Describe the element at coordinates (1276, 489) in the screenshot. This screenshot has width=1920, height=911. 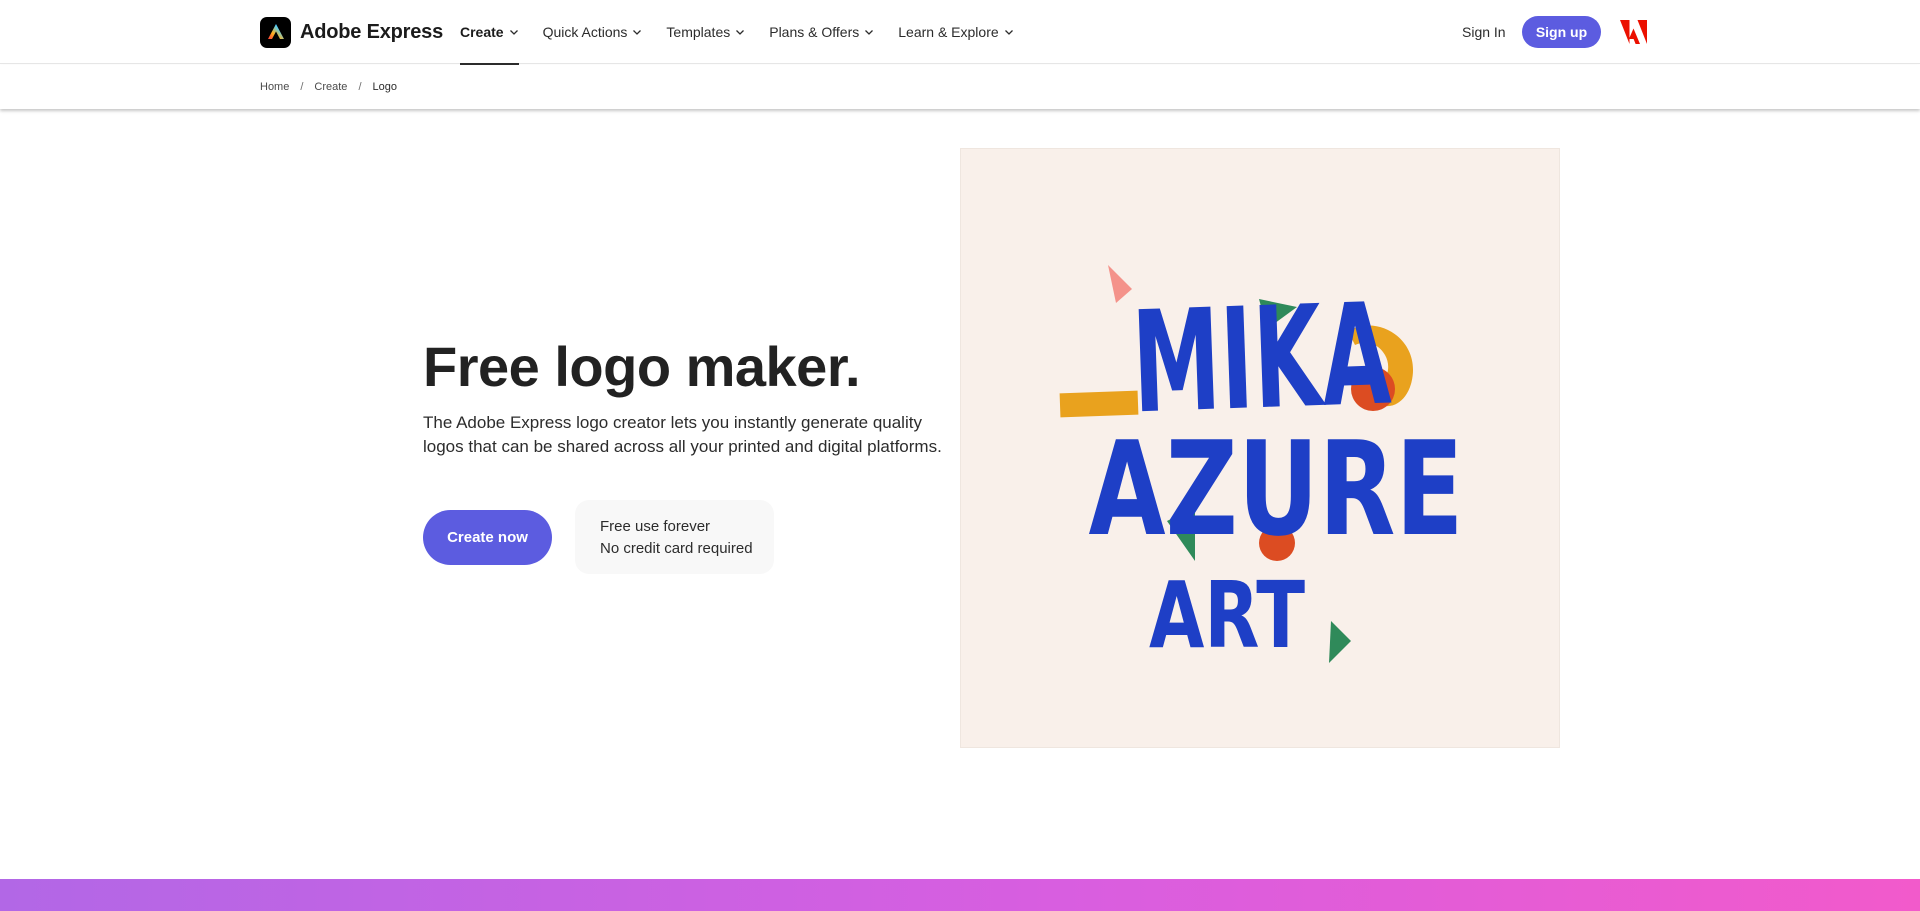
I see `artwork-line-2: AZURE` at that location.